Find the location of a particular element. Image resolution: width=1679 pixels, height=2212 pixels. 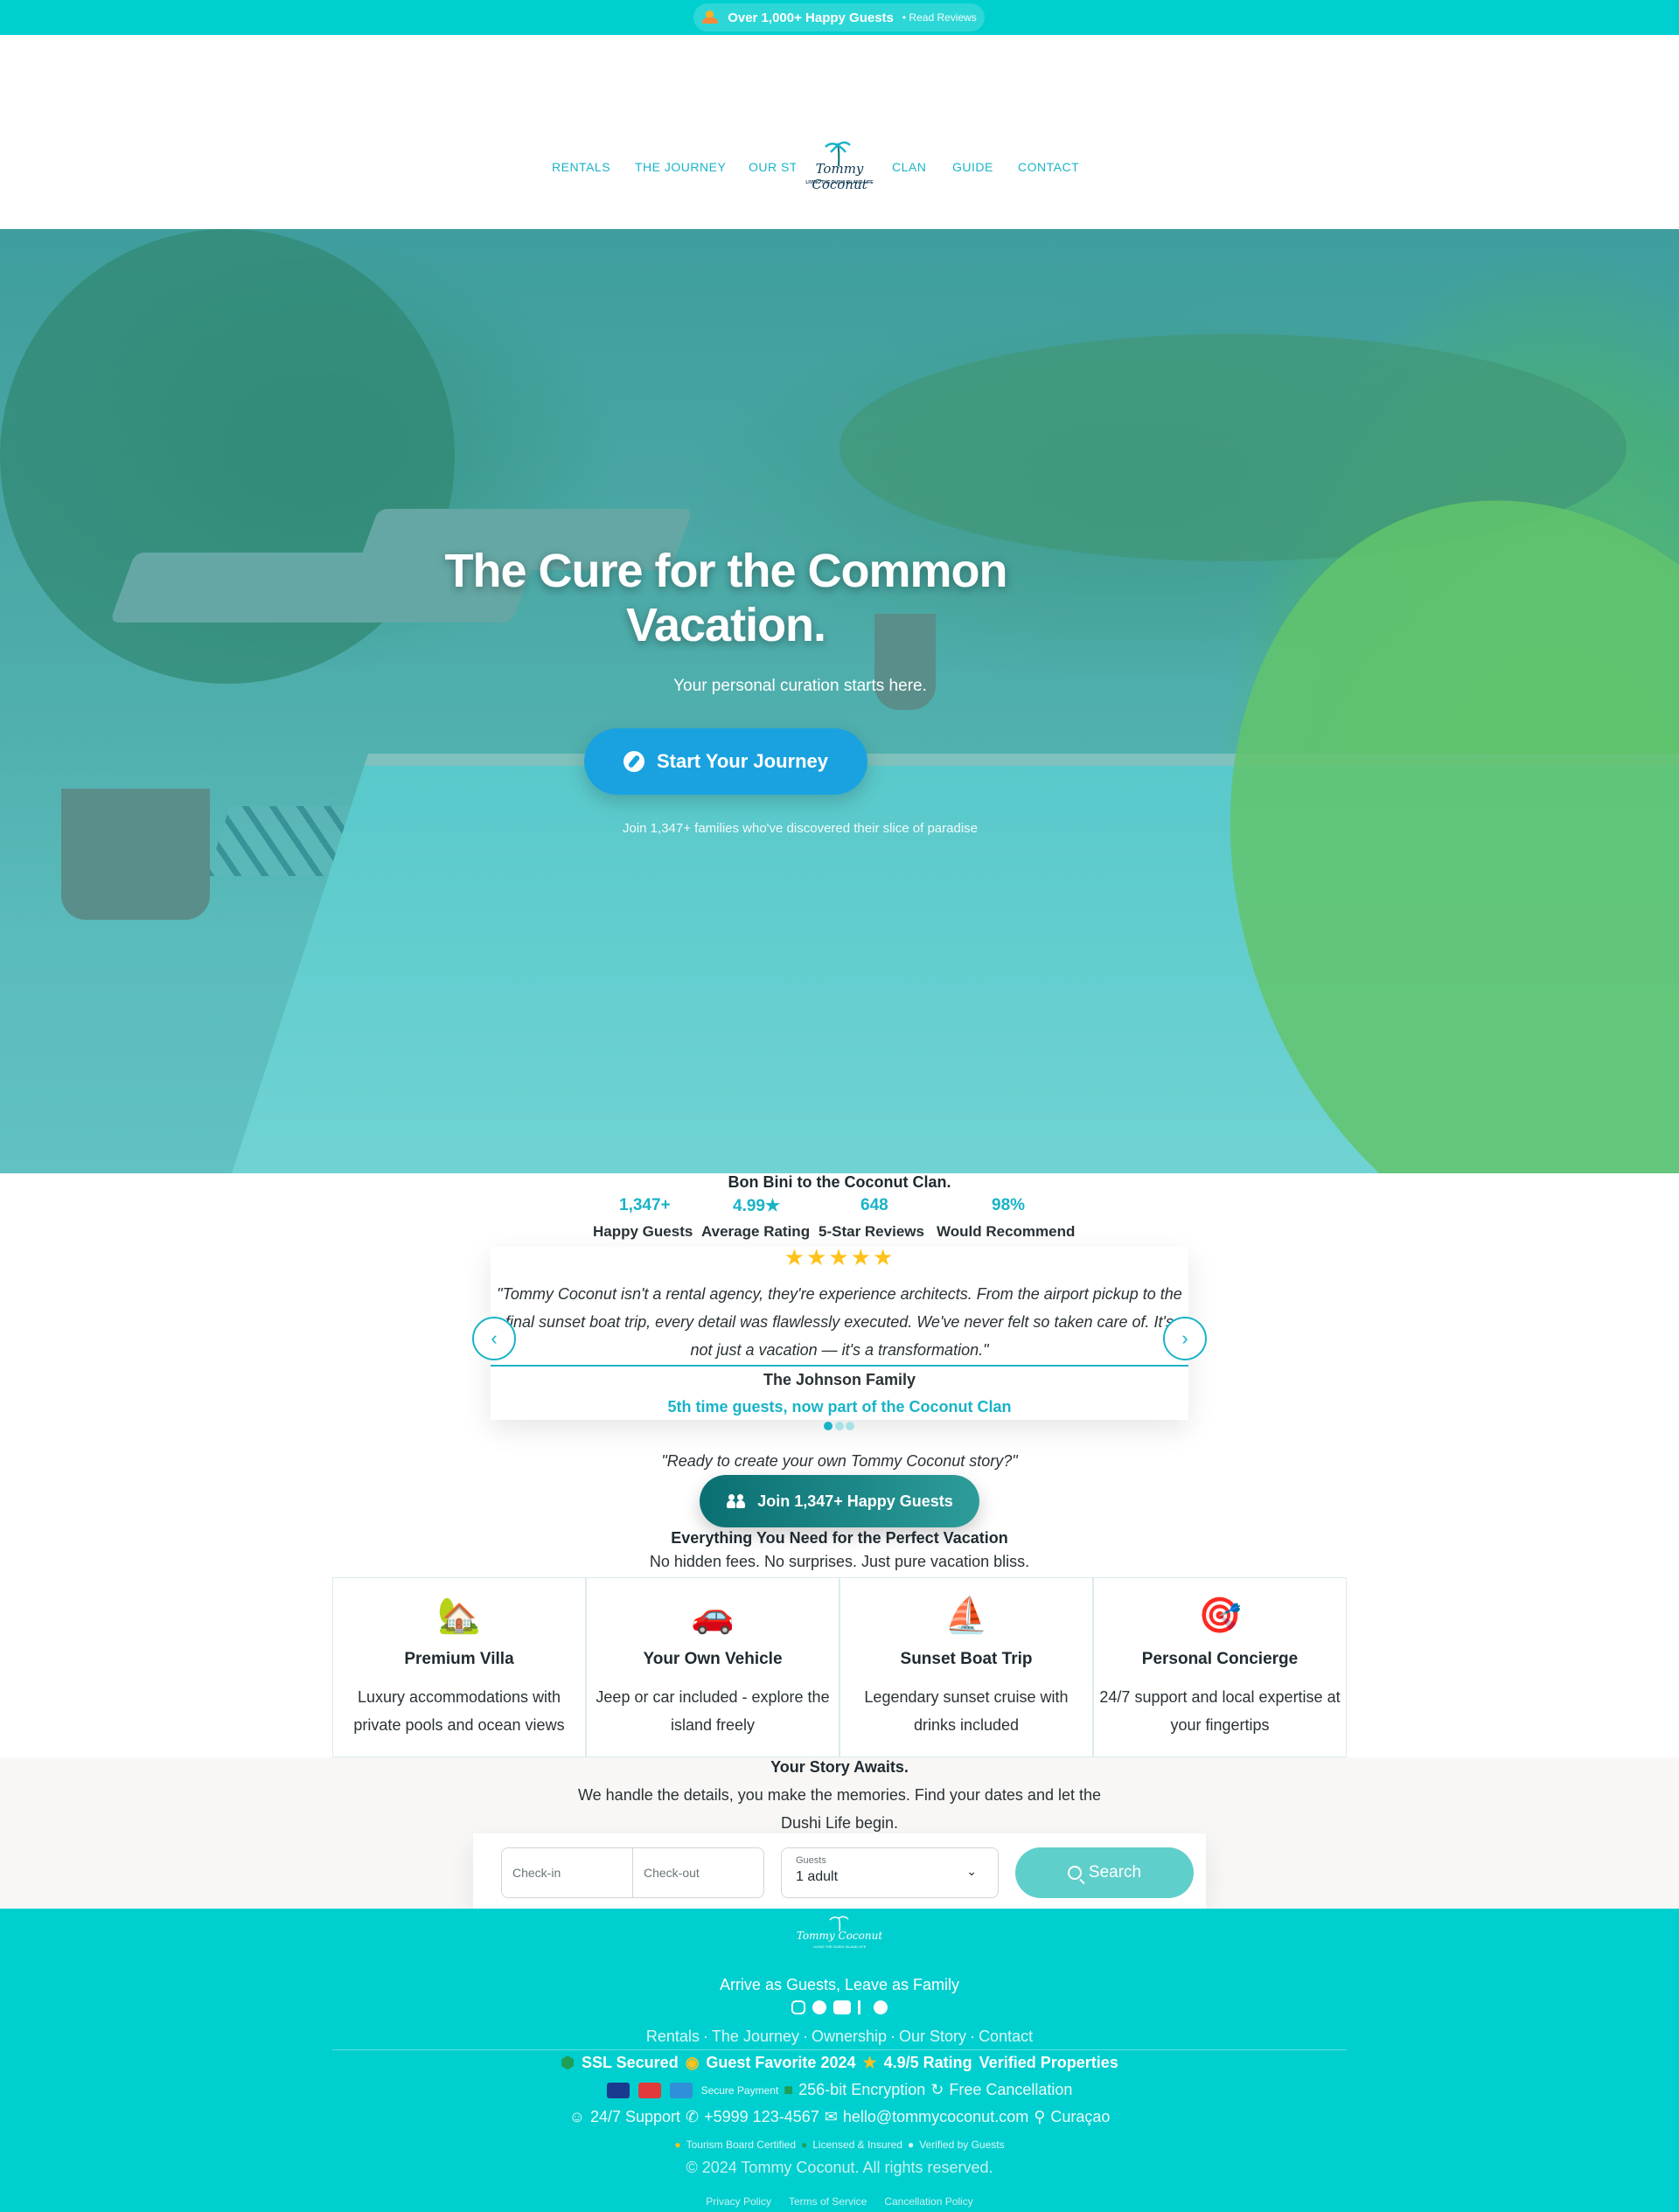

checkout-field: Check-out is located at coordinates (698, 1872).